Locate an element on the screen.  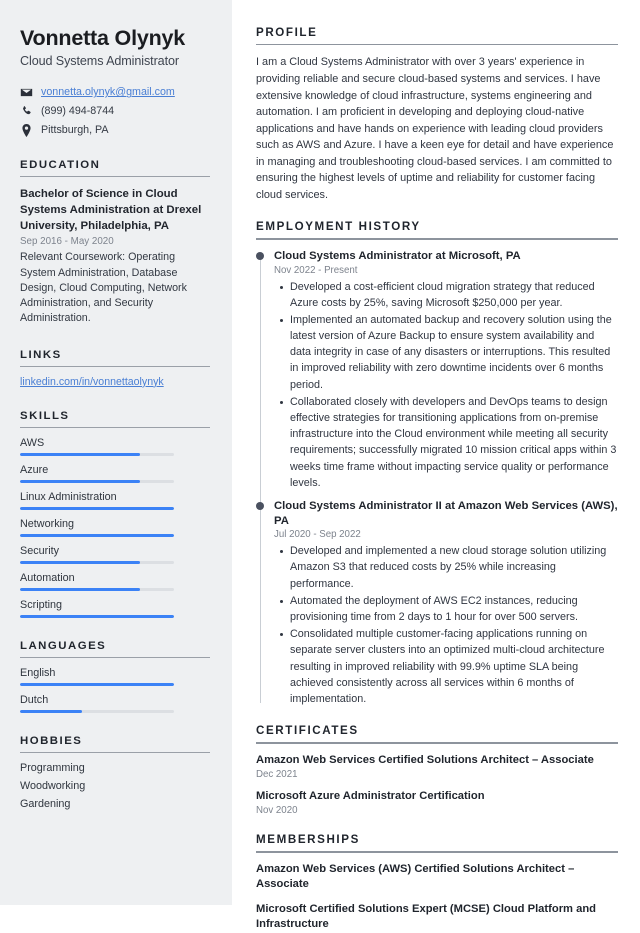
language-label: English is located at coordinates (38, 672).